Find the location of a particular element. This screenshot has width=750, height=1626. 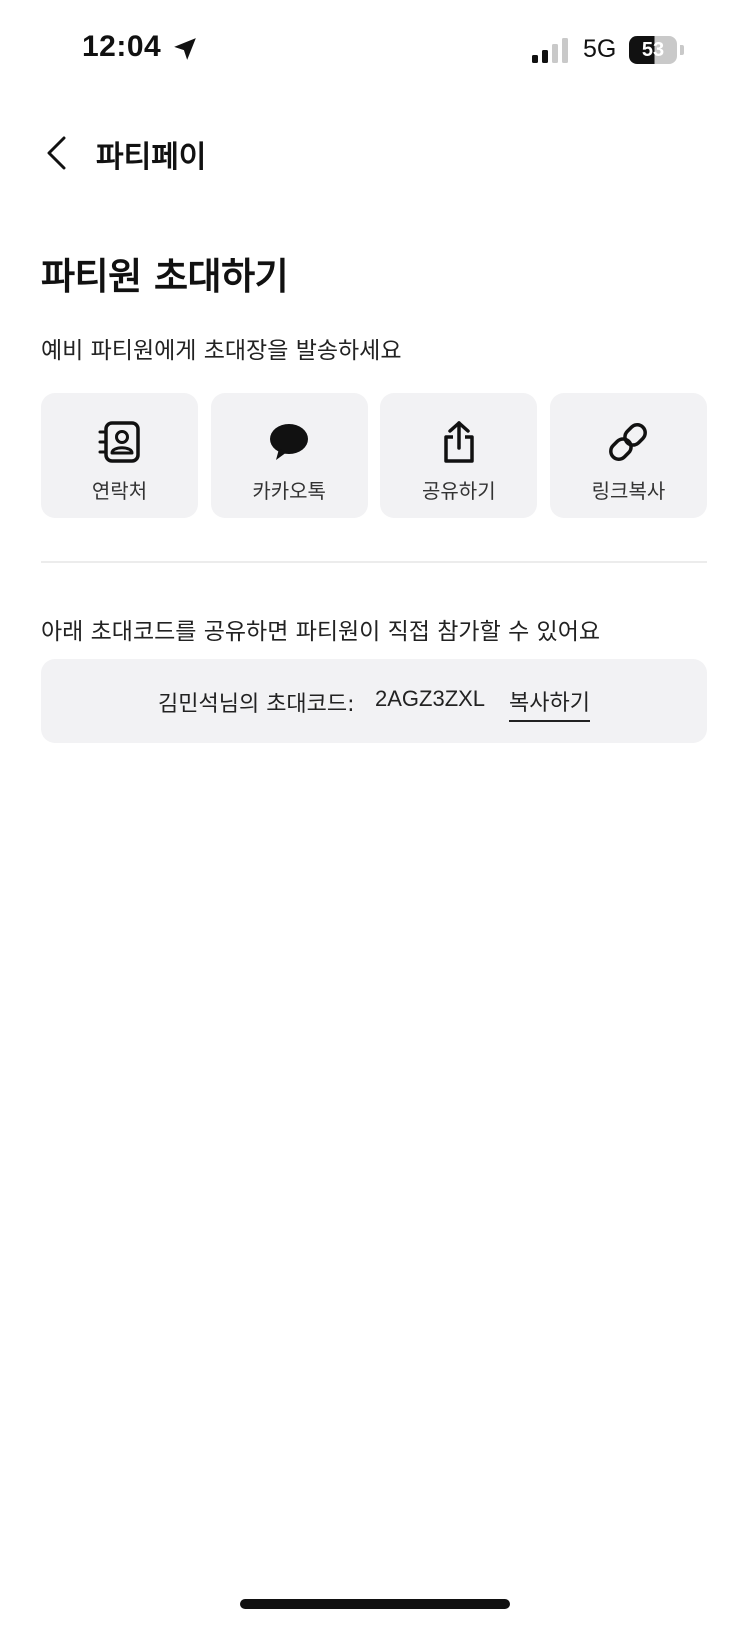

share-option-label: 공유하기 is located at coordinates (459, 491).